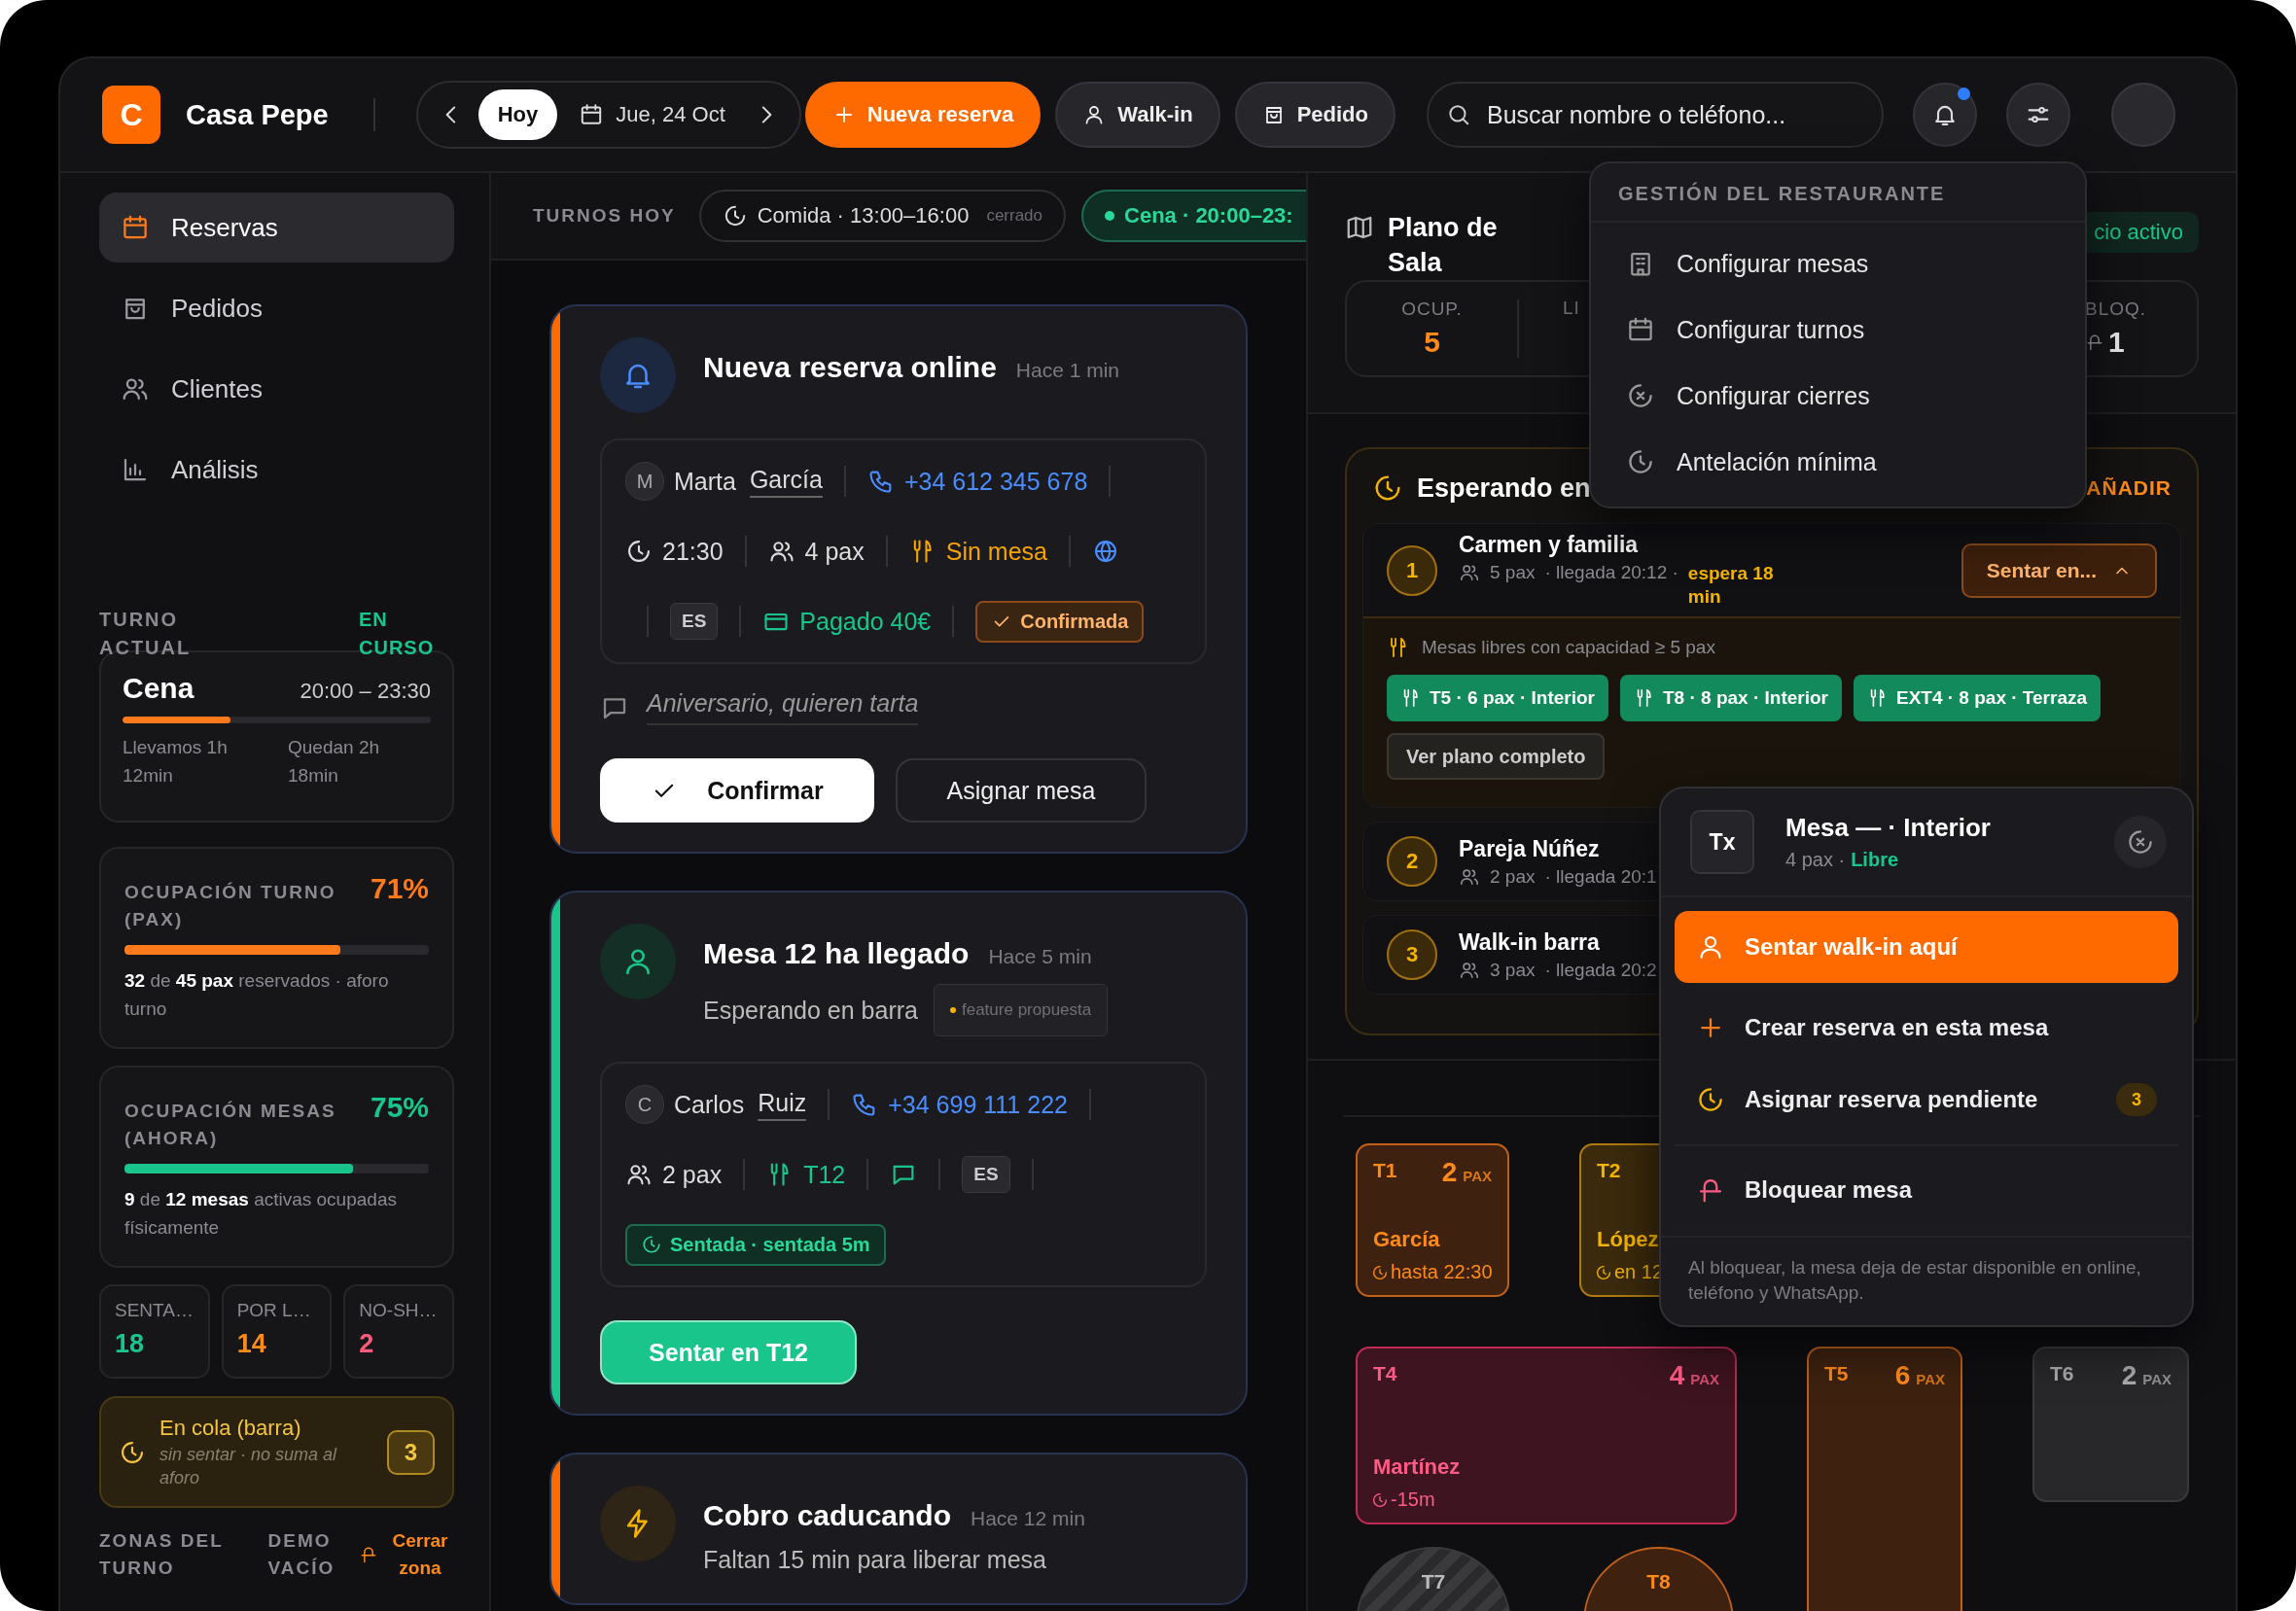 The width and height of the screenshot is (2296, 1611). I want to click on hint-text: Mesas libres con capacidad ≥ 5 pax, so click(1569, 647).